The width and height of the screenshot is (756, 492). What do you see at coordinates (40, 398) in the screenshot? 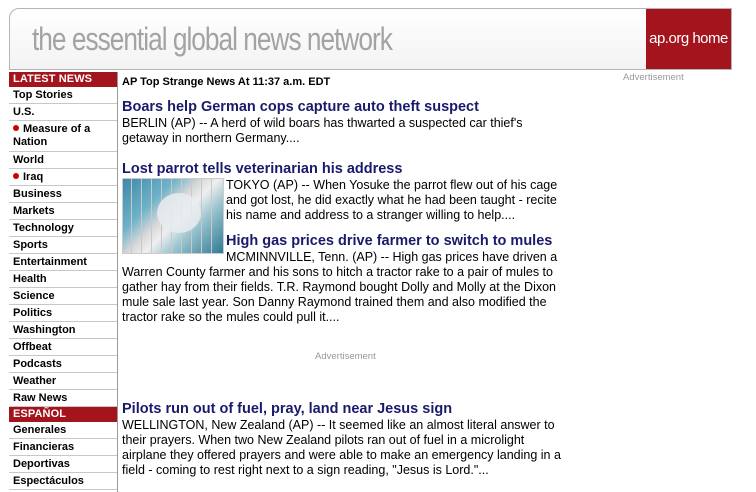
I see `sidebar-item-label: Raw News` at bounding box center [40, 398].